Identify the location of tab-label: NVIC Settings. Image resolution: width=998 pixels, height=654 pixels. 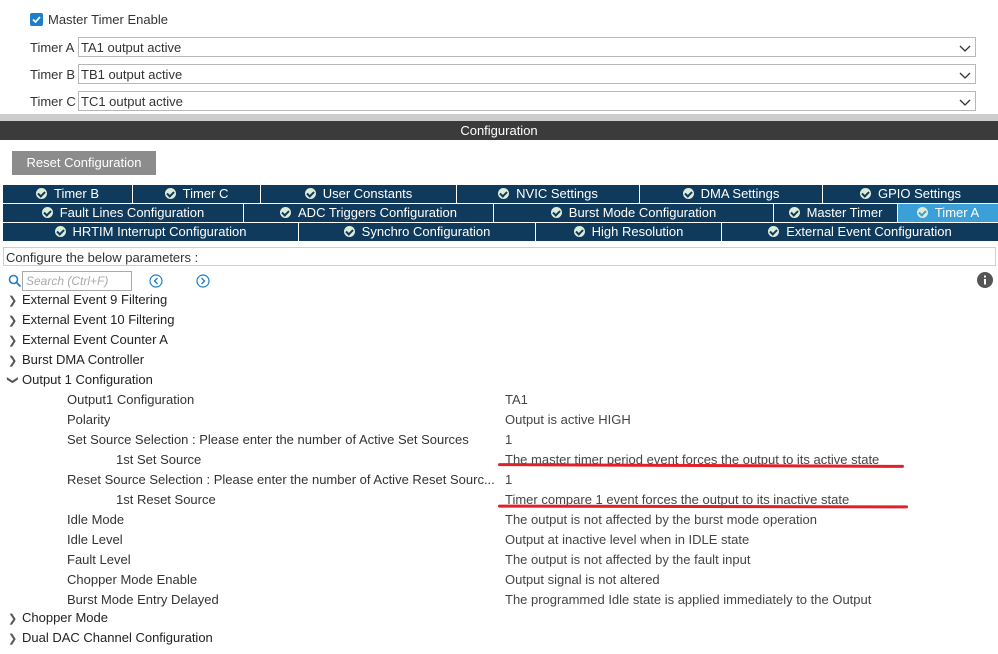
(557, 193).